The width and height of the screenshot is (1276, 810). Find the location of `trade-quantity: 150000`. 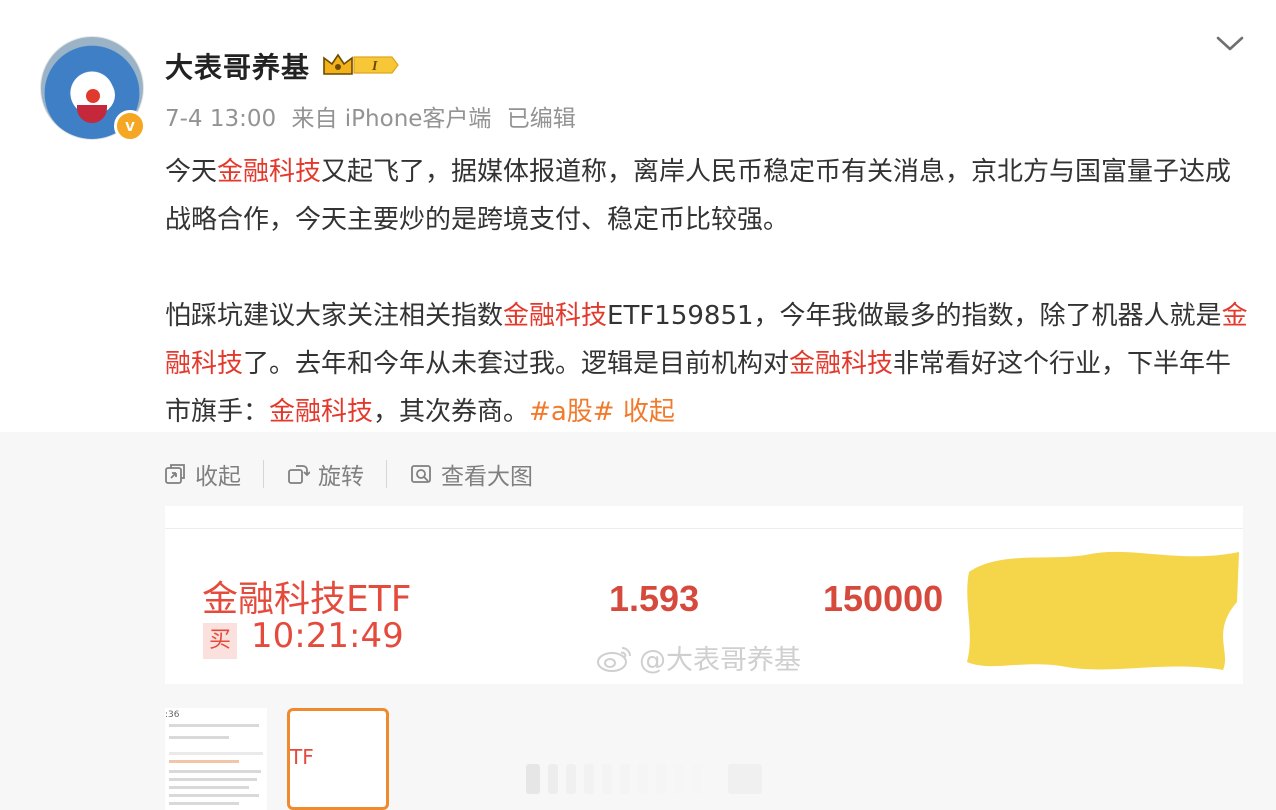

trade-quantity: 150000 is located at coordinates (883, 598).